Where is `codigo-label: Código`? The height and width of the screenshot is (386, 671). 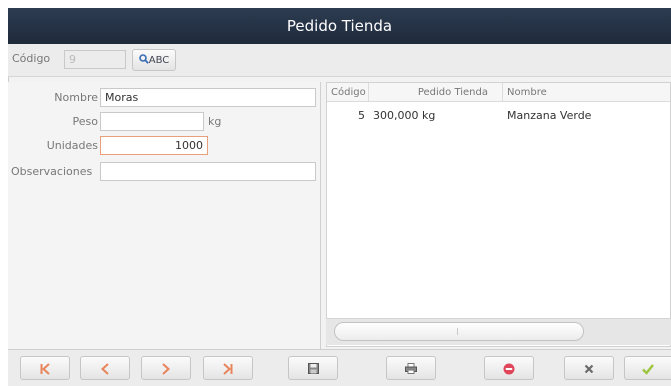
codigo-label: Código is located at coordinates (31, 58).